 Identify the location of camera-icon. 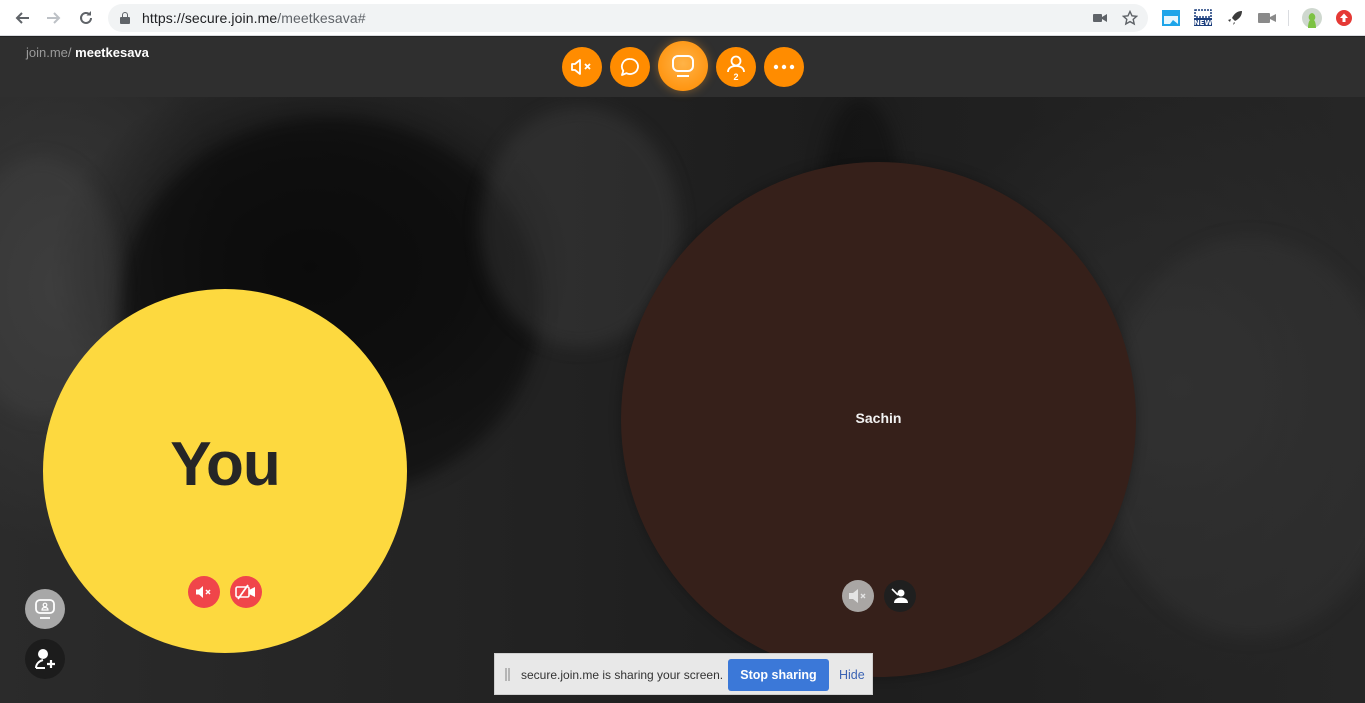
(1100, 18).